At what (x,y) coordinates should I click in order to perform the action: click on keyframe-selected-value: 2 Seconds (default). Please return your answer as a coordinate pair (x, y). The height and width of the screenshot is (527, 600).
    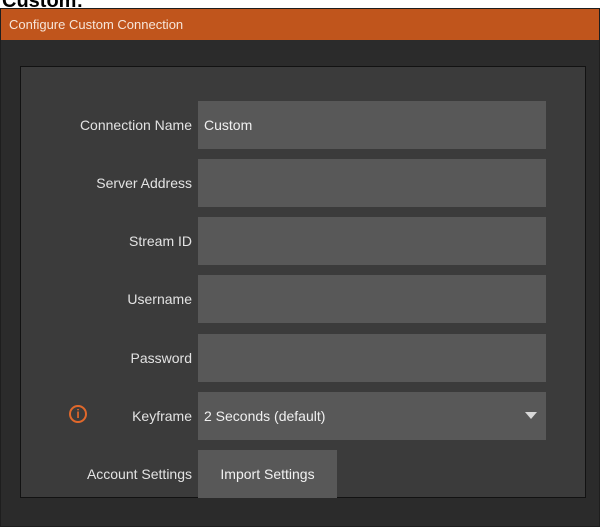
    Looking at the image, I should click on (265, 416).